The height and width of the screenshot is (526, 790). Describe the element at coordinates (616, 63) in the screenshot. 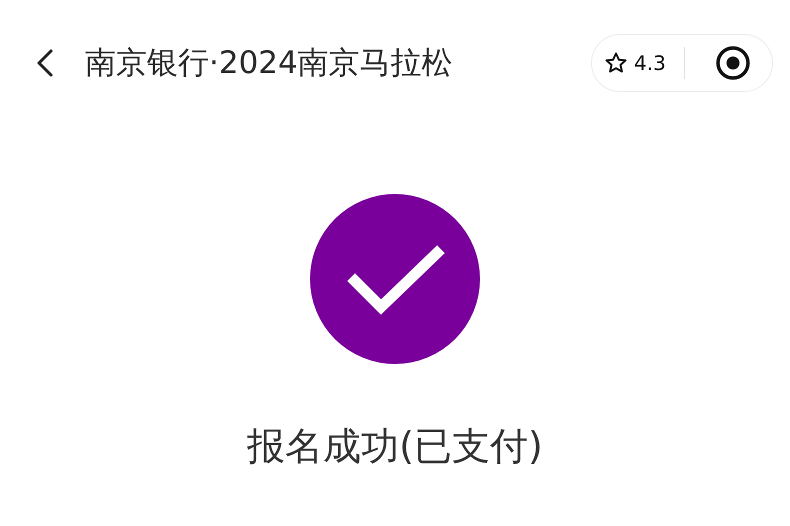

I see `star-icon` at that location.